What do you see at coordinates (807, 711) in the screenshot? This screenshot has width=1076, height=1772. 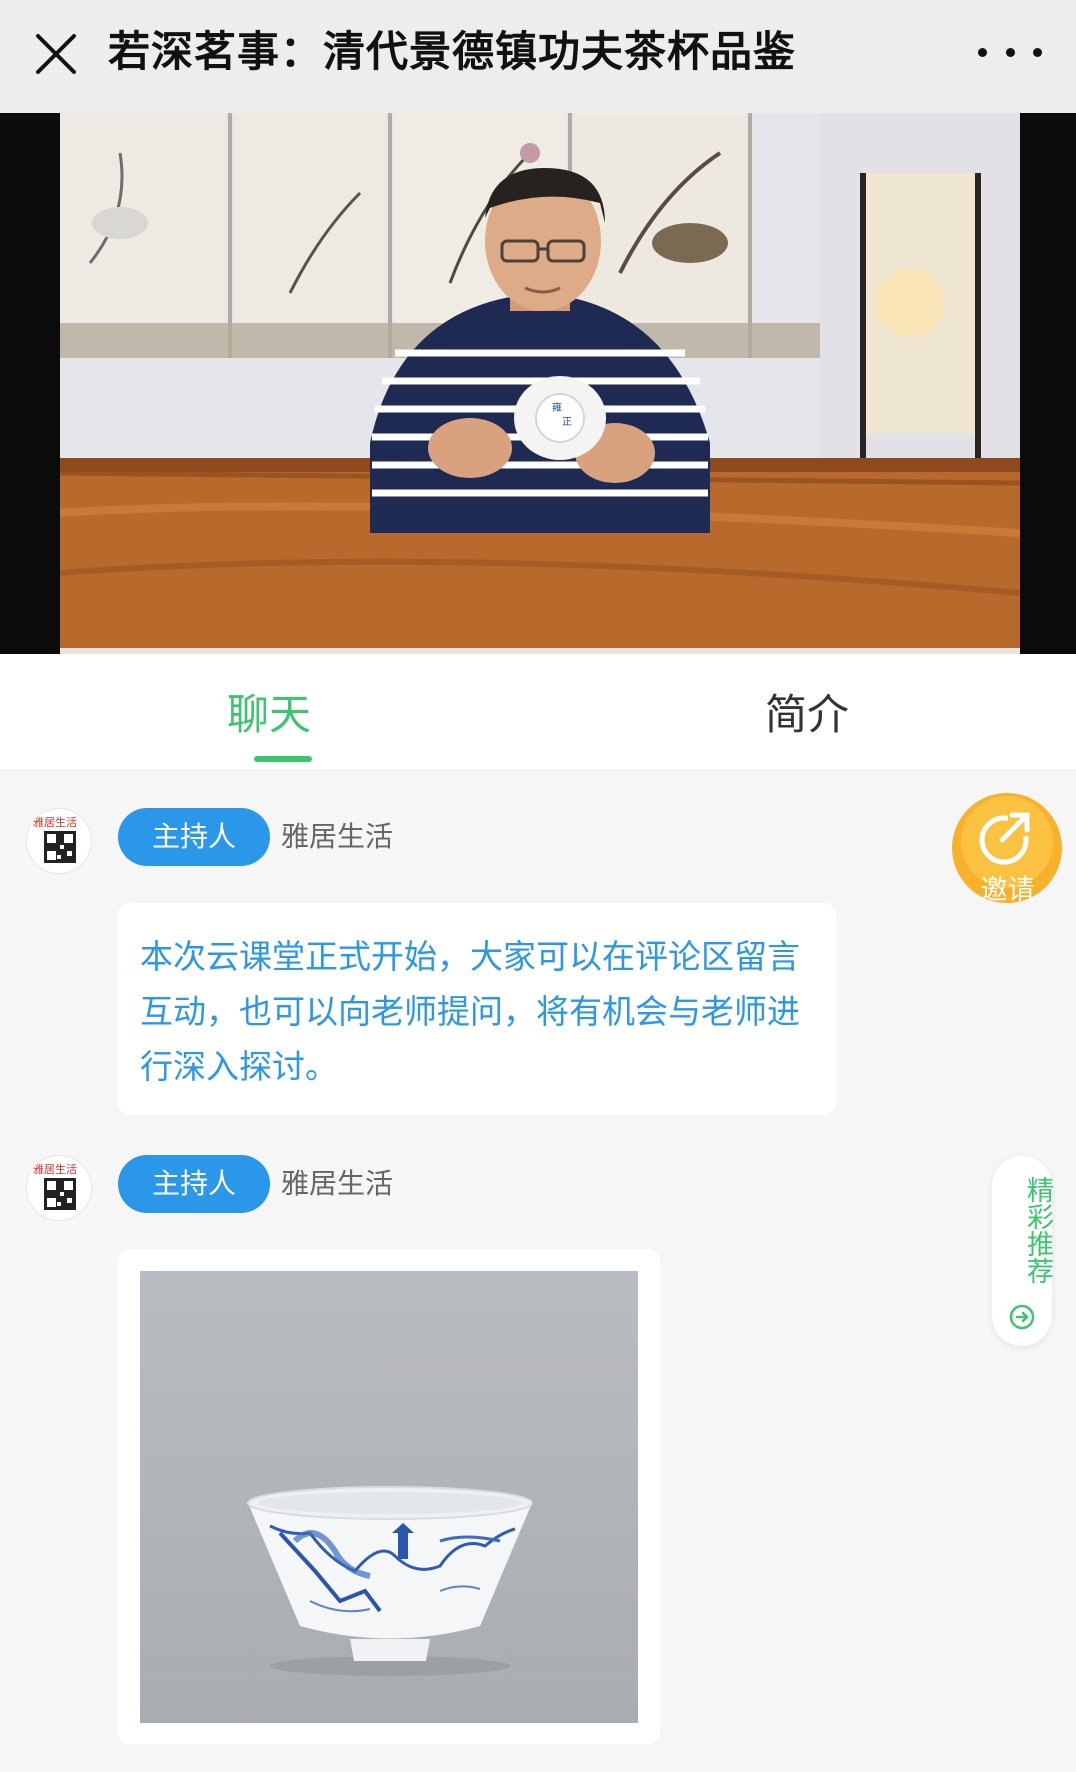 I see `tab-intro: 简介` at bounding box center [807, 711].